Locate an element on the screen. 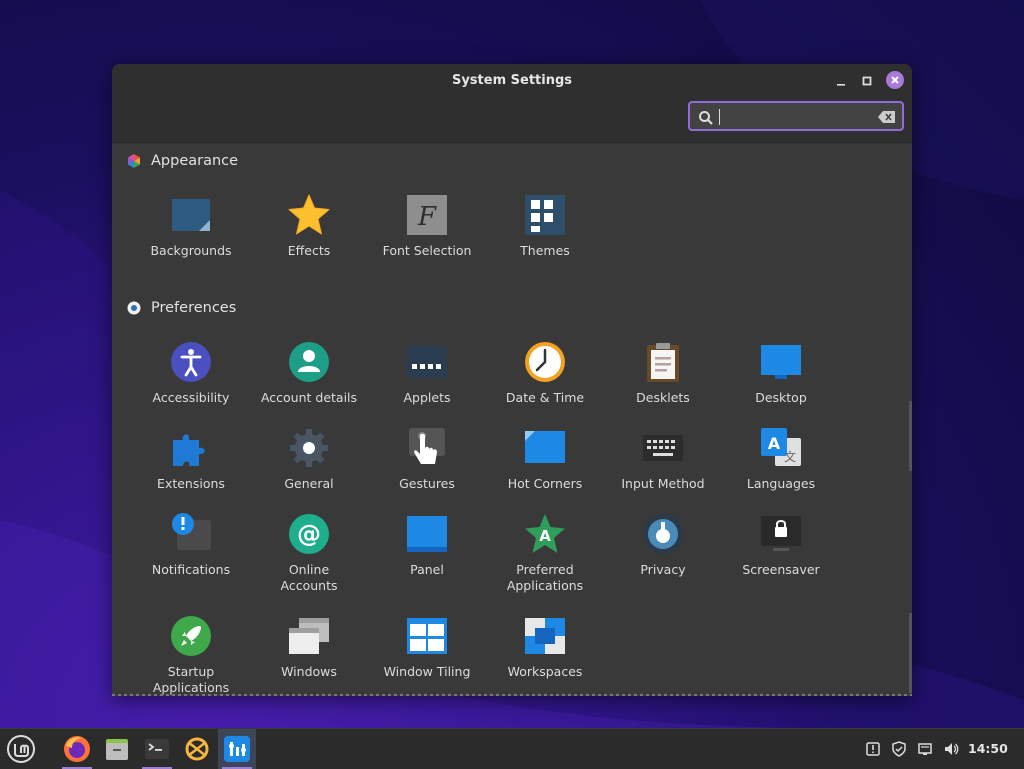 The height and width of the screenshot is (769, 1024). close-button is located at coordinates (895, 80).